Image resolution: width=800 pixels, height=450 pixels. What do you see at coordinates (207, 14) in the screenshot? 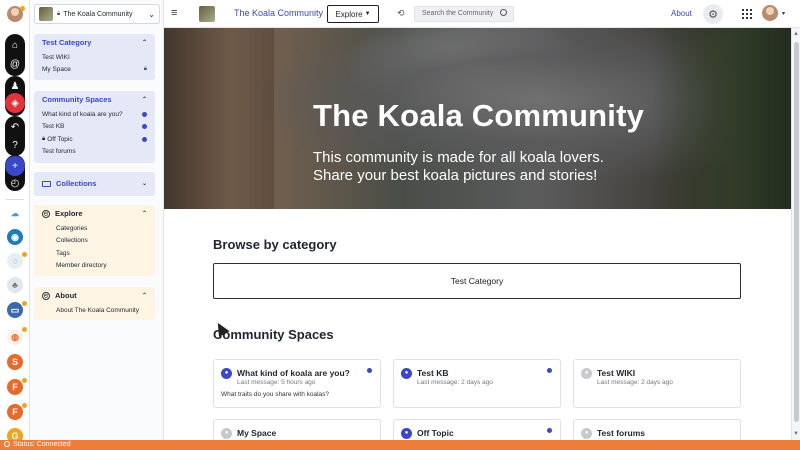
I see `community-logo` at bounding box center [207, 14].